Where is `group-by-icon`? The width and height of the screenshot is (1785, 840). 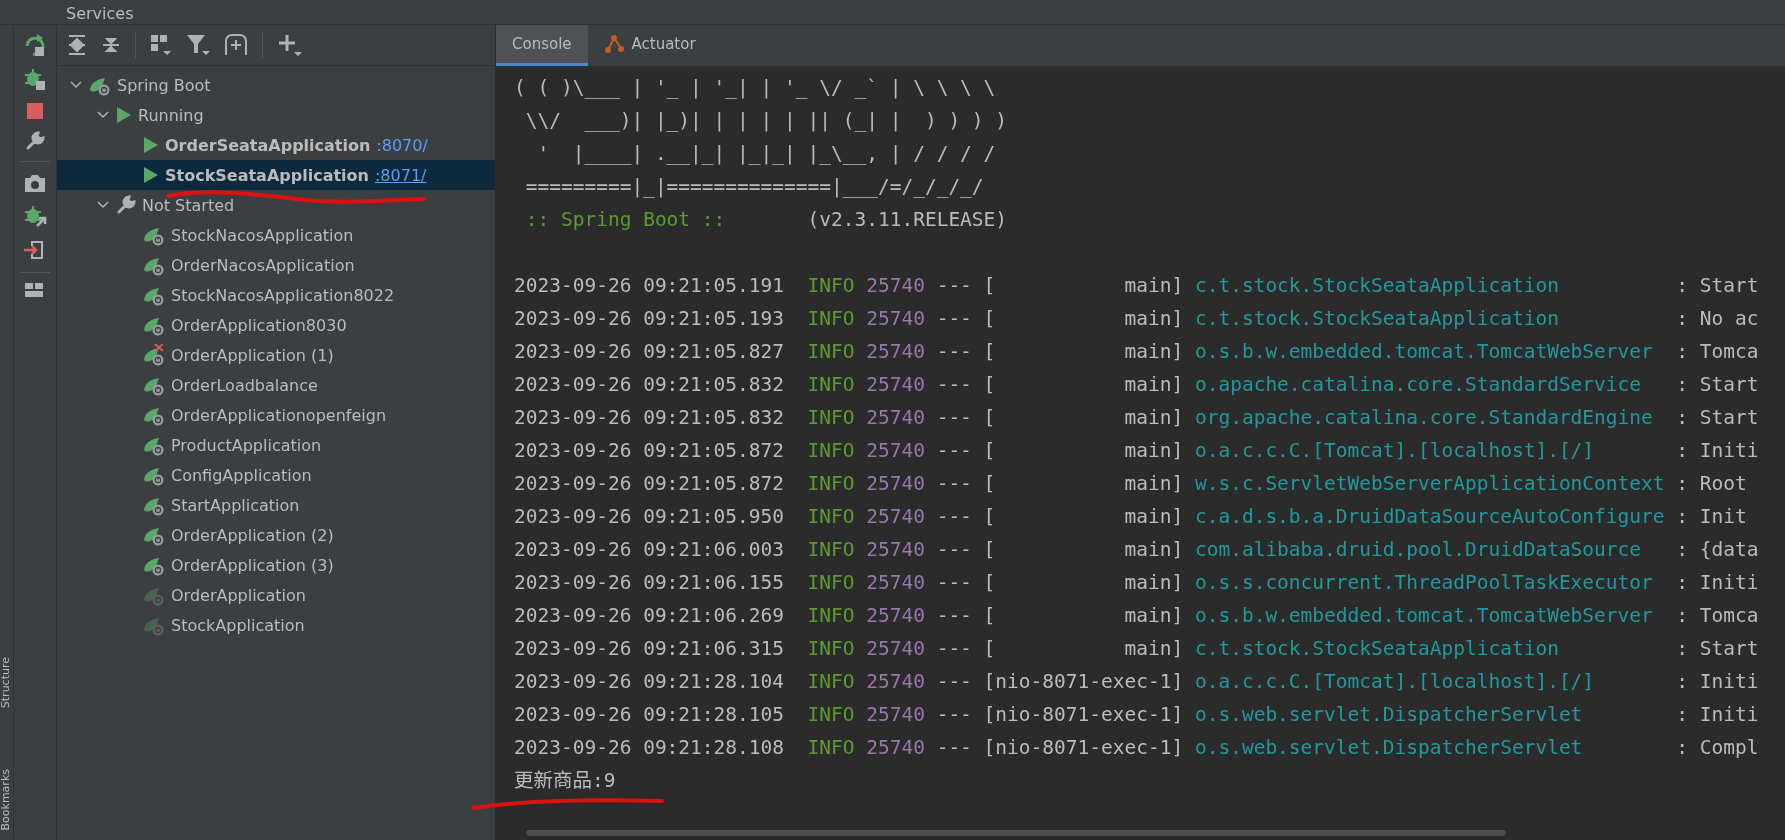 group-by-icon is located at coordinates (161, 45).